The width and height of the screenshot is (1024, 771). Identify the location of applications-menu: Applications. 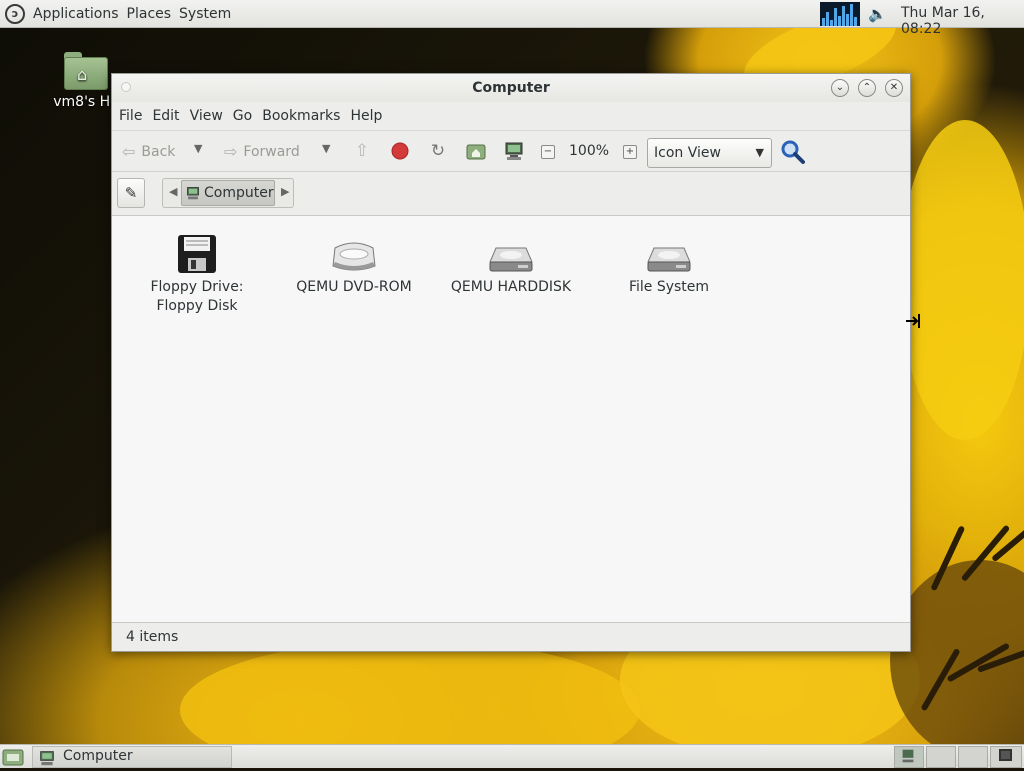
(76, 14).